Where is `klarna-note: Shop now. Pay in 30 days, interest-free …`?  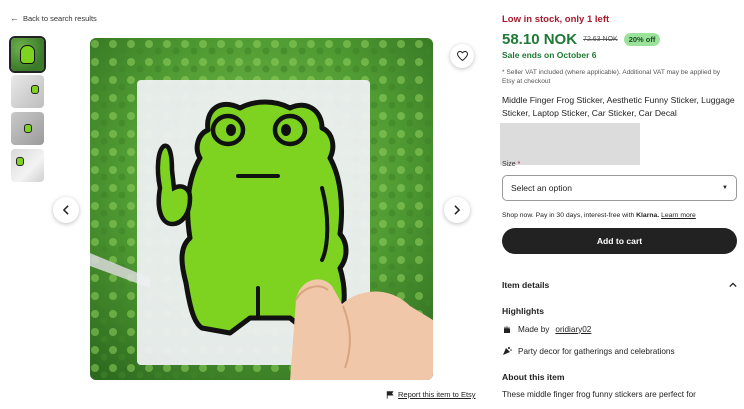
klarna-note: Shop now. Pay in 30 days, interest-free … is located at coordinates (599, 215).